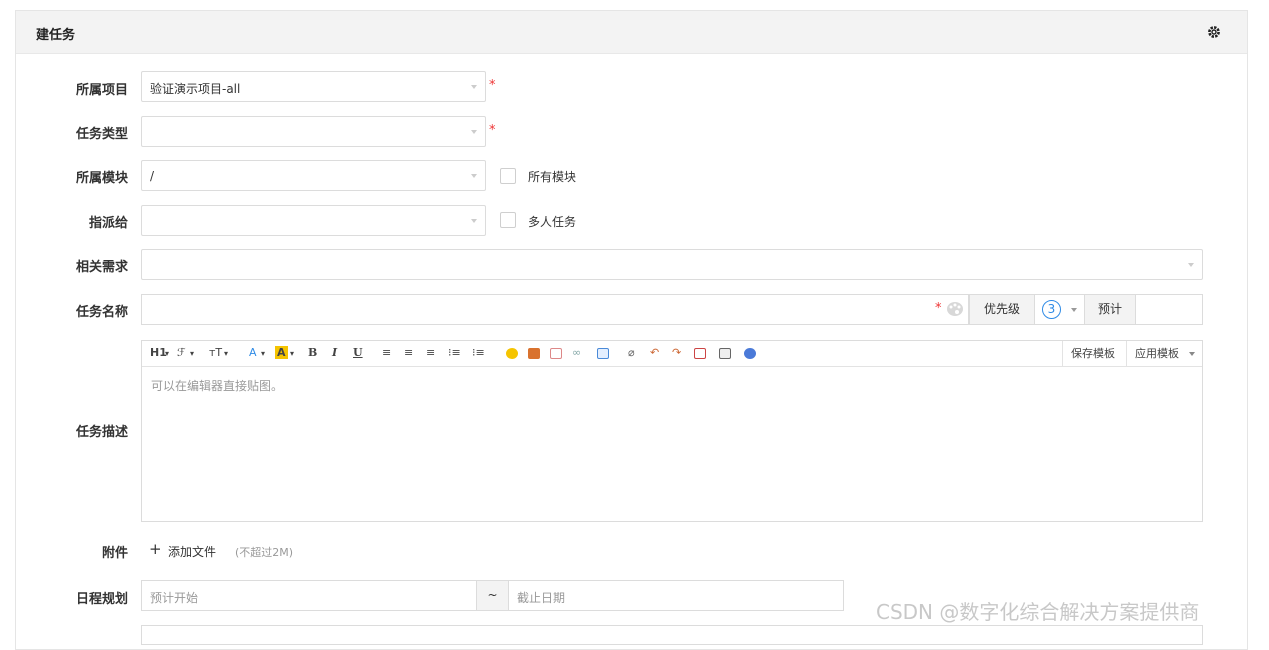  I want to click on assign-label: 指派给, so click(108, 223).